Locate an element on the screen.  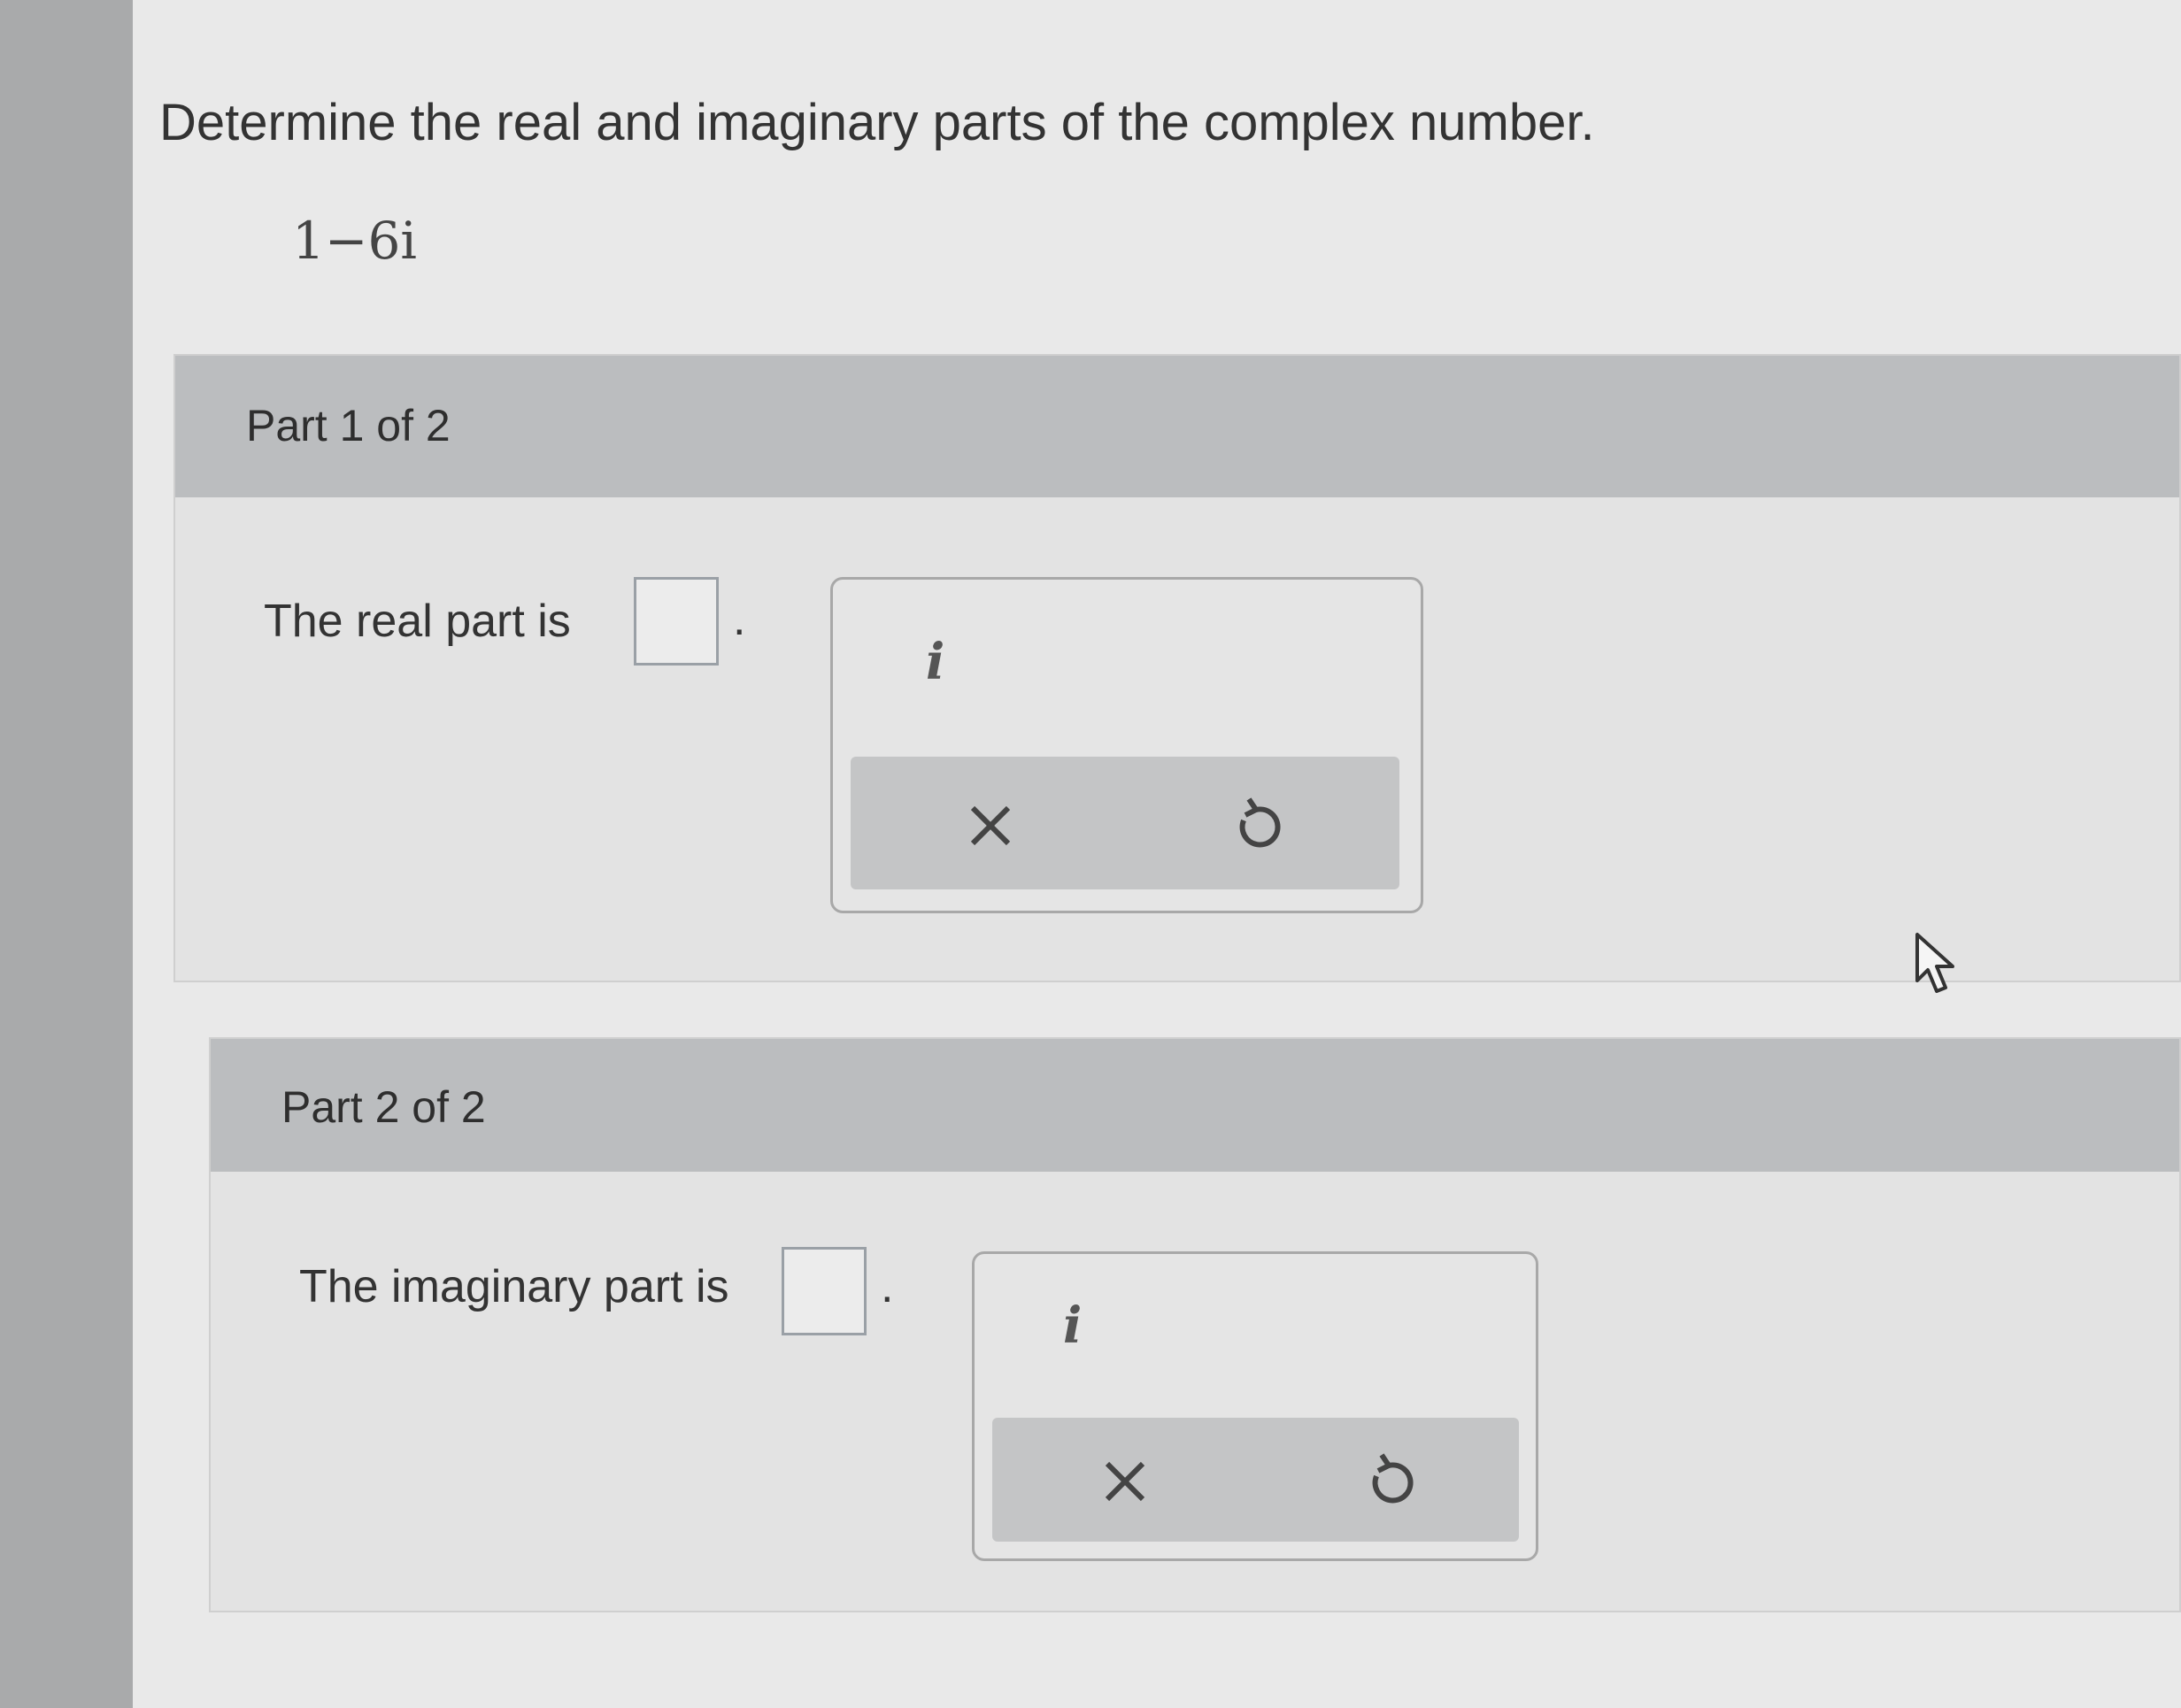
real-part-answer-input is located at coordinates (676, 621).